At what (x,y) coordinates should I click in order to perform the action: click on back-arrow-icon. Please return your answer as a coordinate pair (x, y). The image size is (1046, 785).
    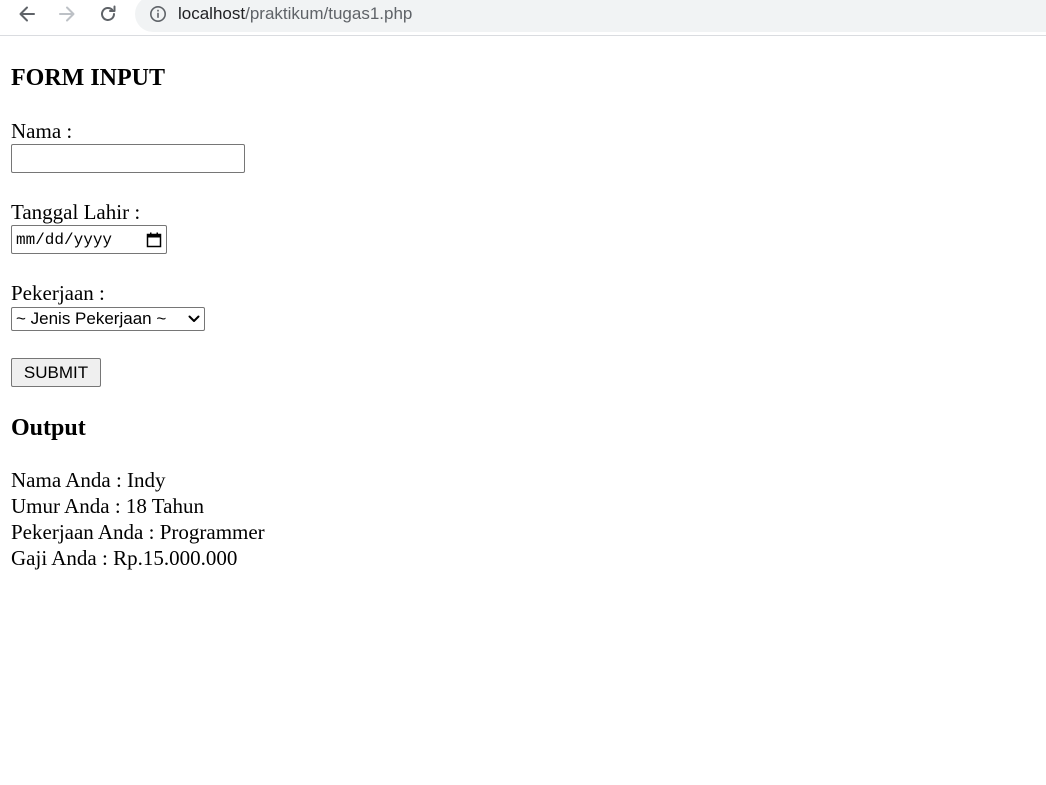
    Looking at the image, I should click on (27, 14).